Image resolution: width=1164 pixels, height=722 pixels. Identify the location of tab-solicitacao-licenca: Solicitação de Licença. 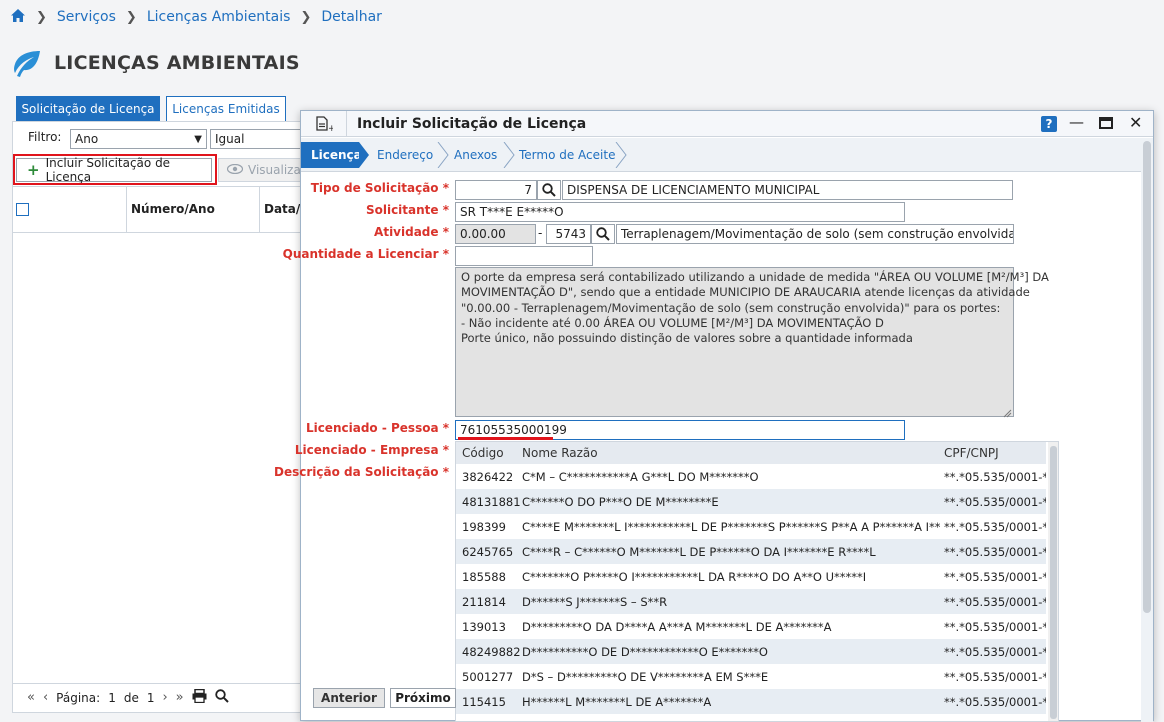
(88, 109).